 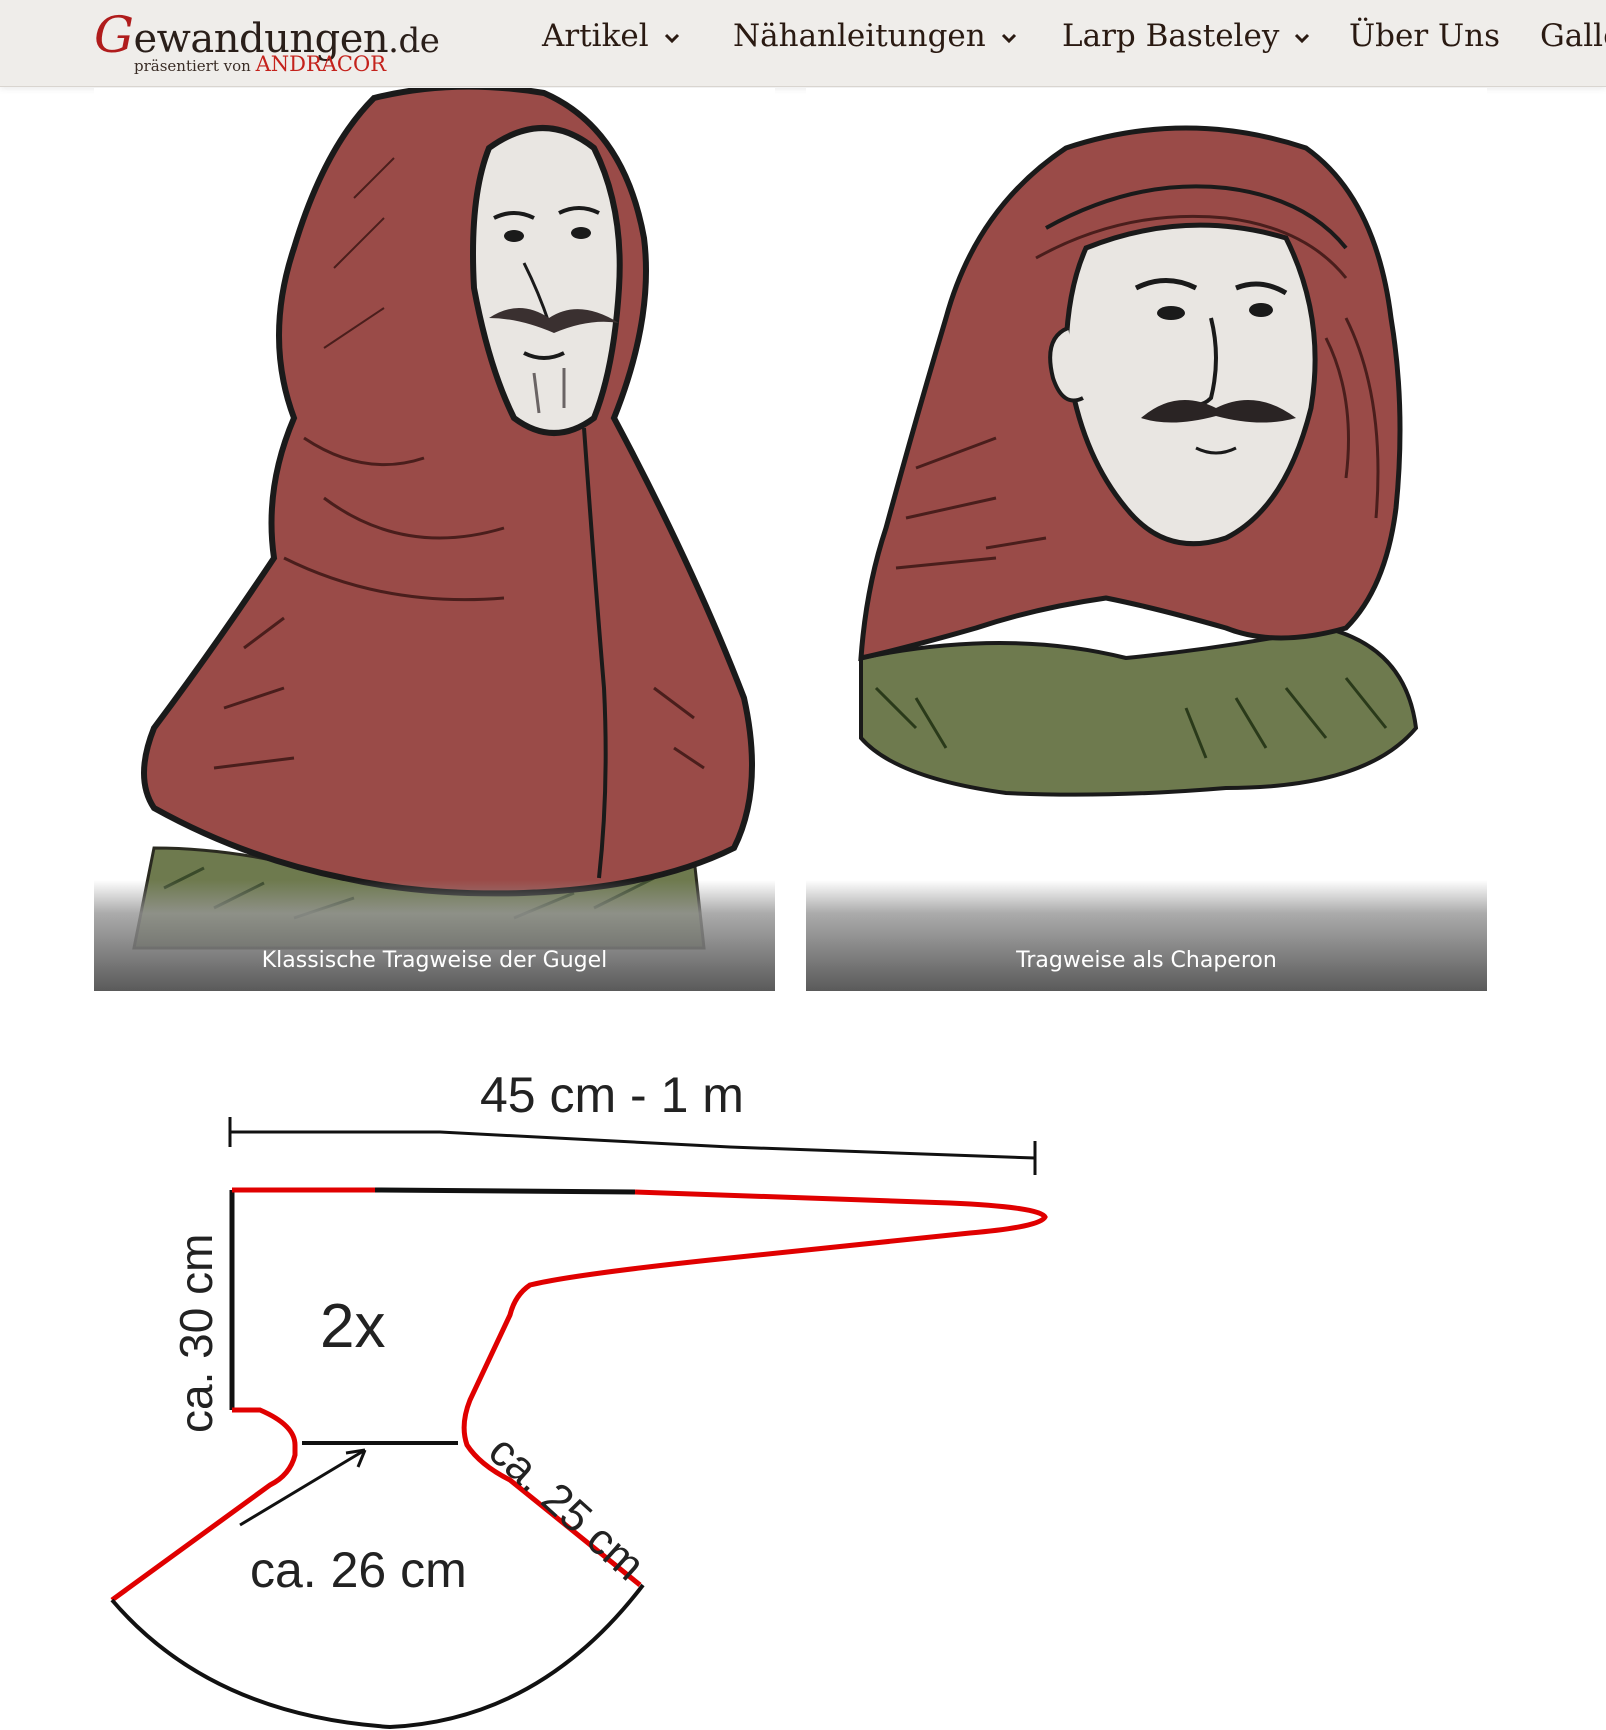 I want to click on nav-item-artikel: Artikel, so click(x=611, y=36).